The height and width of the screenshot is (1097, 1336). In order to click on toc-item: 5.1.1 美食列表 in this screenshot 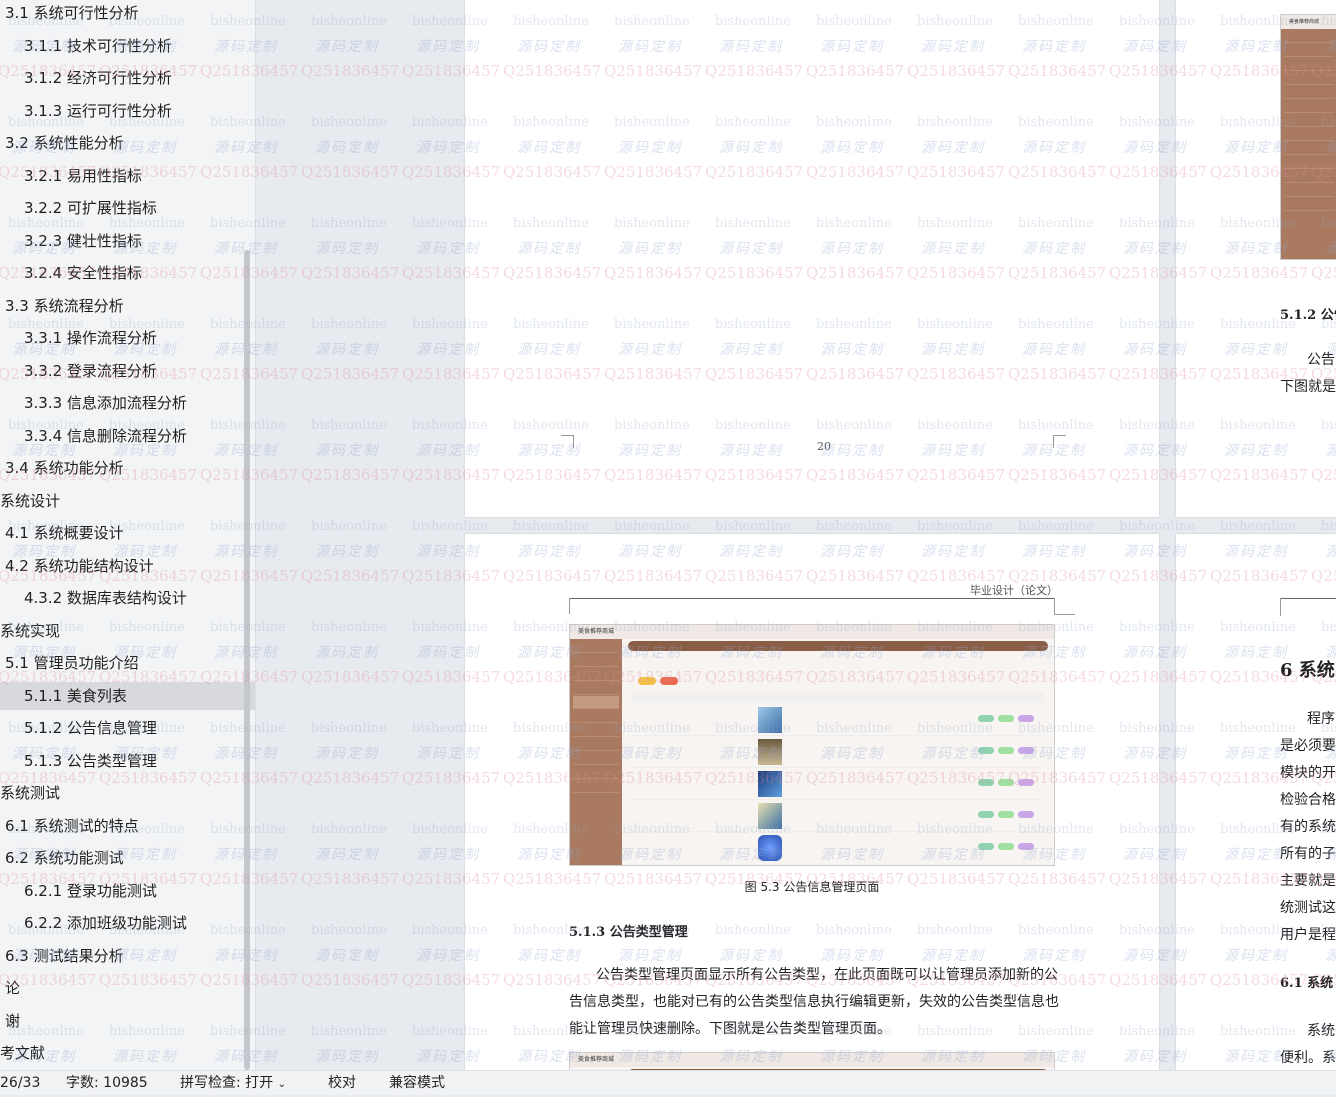, I will do `click(127, 695)`.